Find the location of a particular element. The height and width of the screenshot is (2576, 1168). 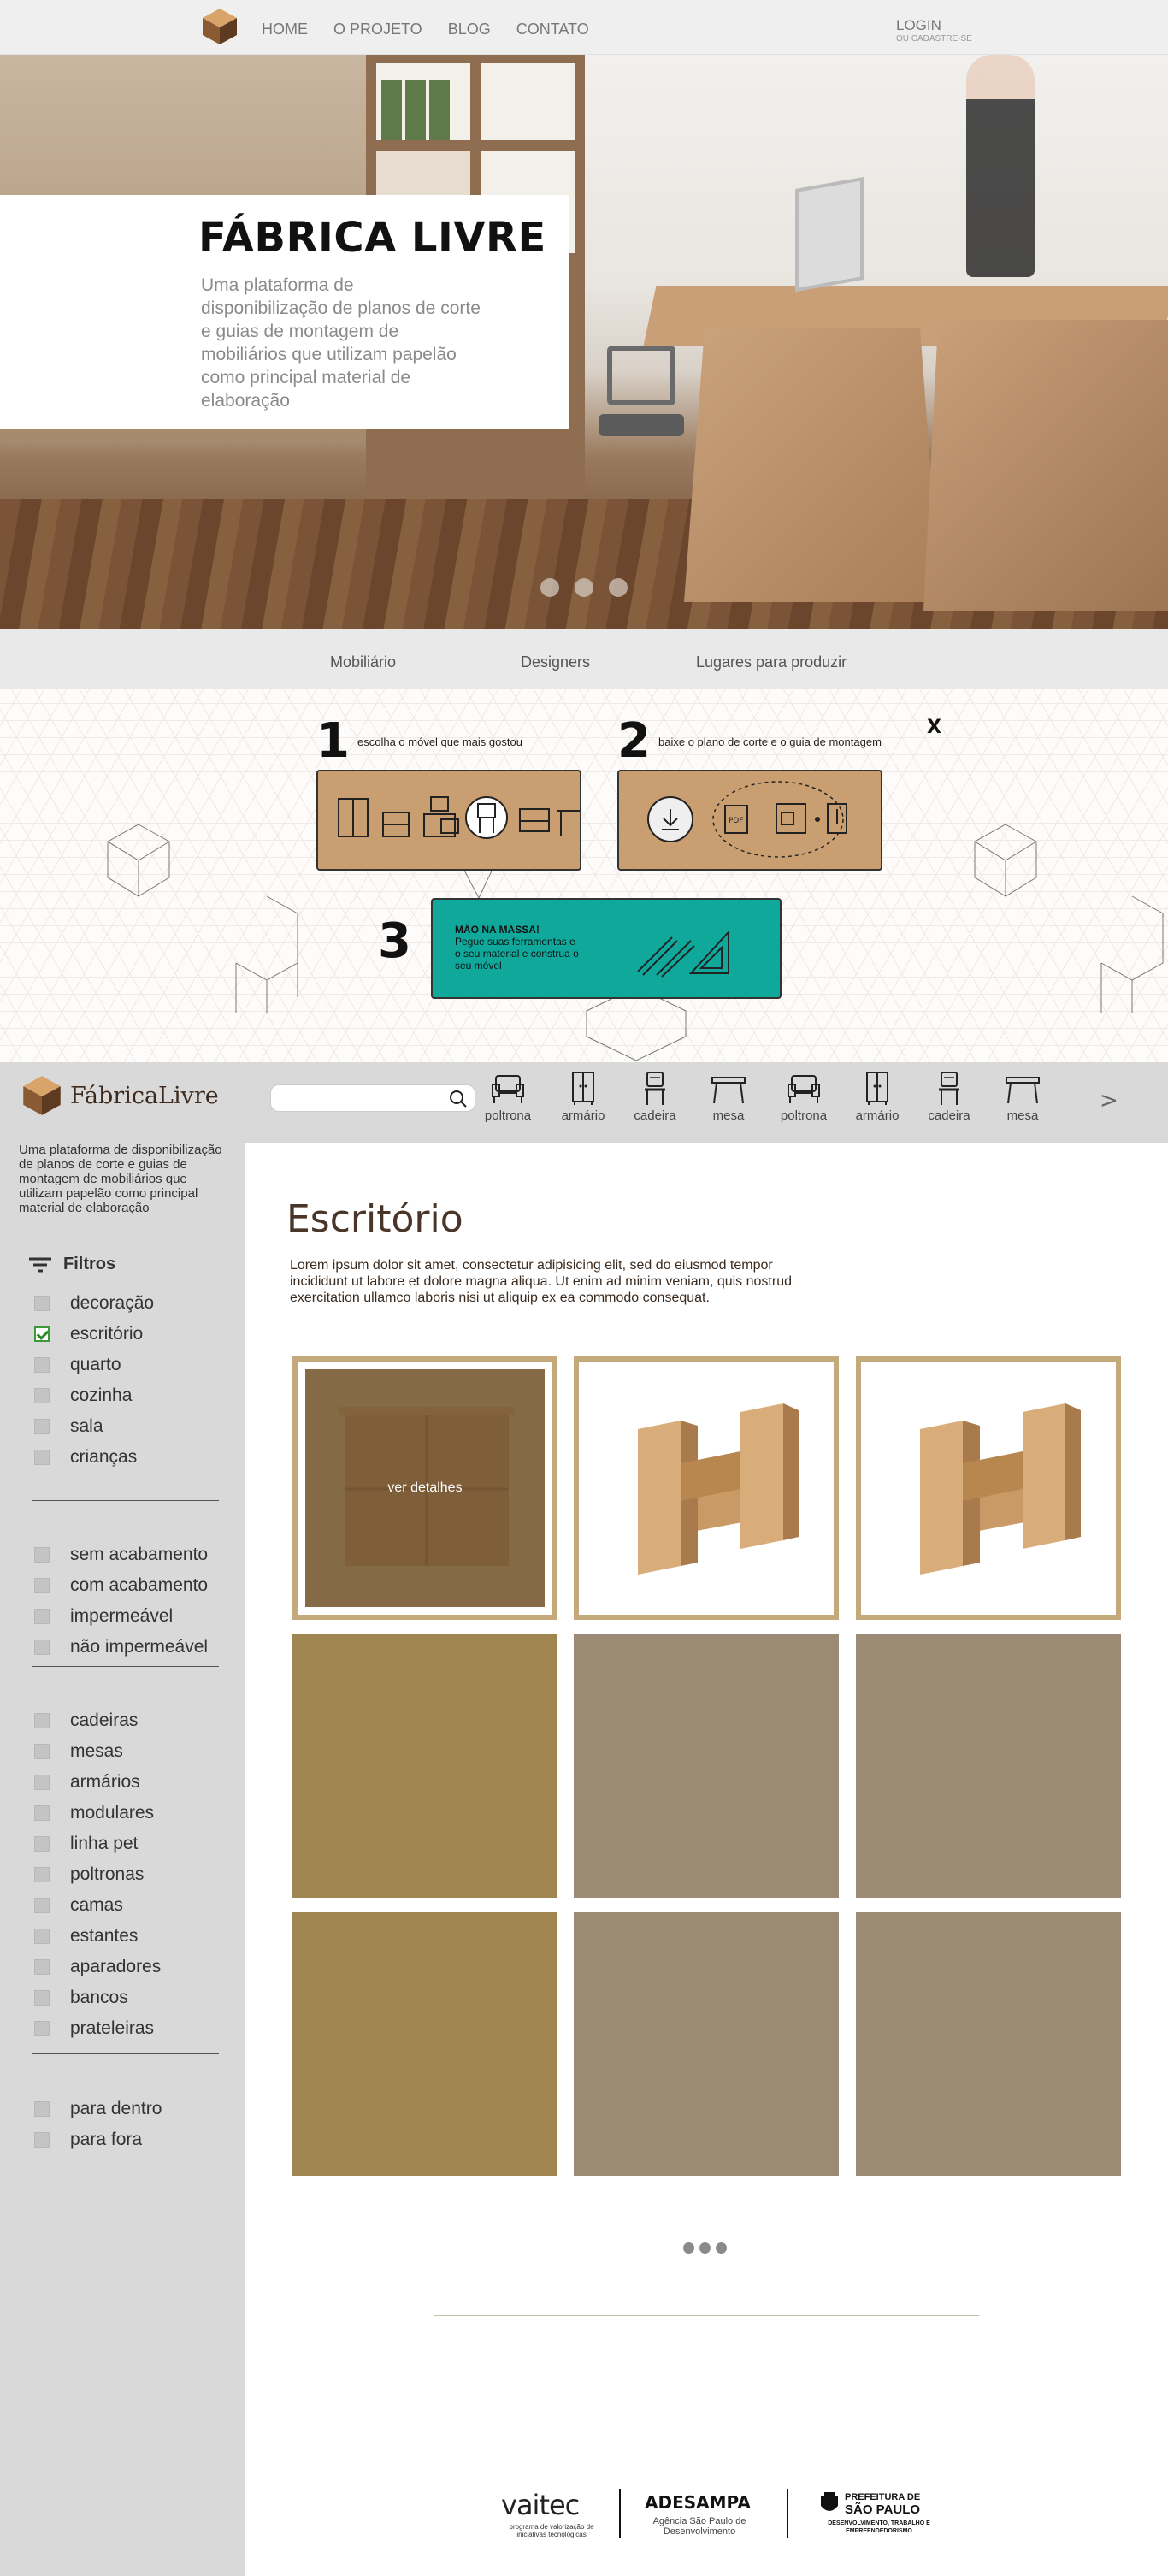

filter-item: modulares is located at coordinates (97, 1813).